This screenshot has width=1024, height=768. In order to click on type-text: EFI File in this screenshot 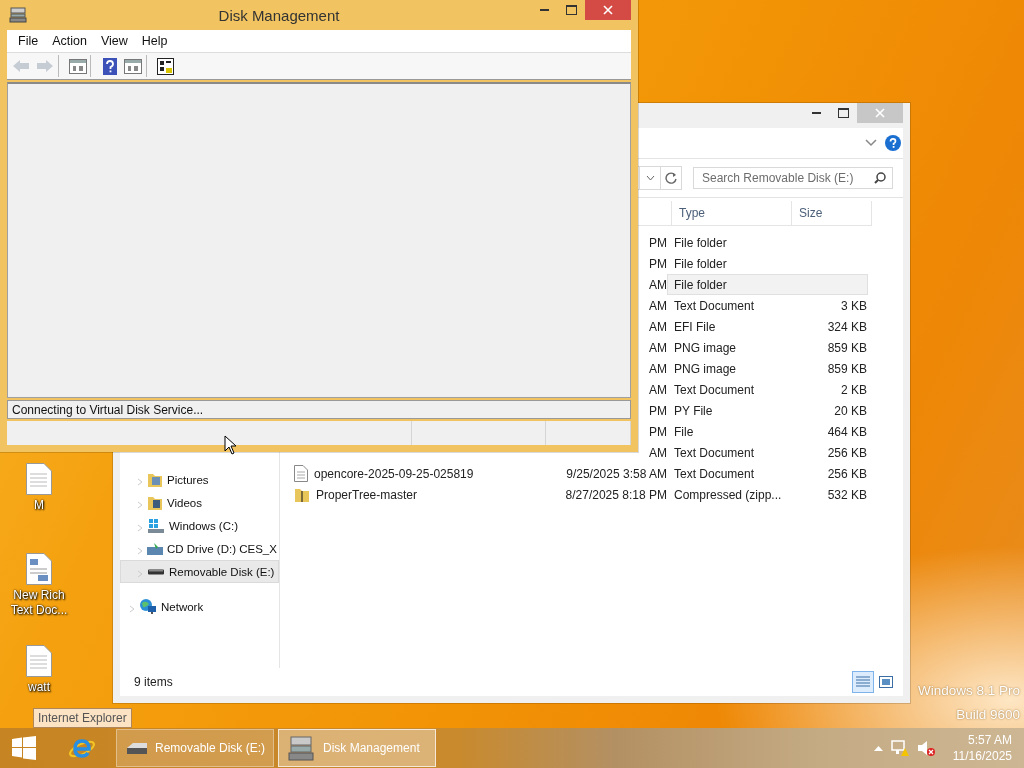, I will do `click(695, 326)`.